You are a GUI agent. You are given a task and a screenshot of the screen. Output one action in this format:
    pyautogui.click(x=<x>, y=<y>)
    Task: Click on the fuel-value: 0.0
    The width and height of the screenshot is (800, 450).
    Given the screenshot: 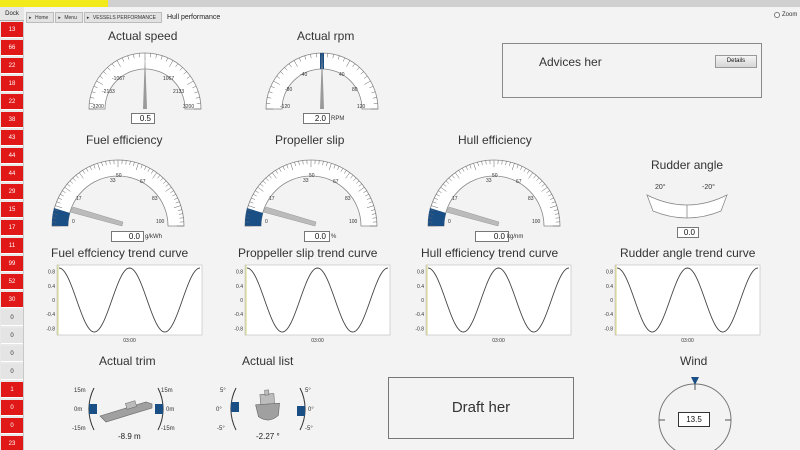 What is the action you would take?
    pyautogui.click(x=127, y=236)
    